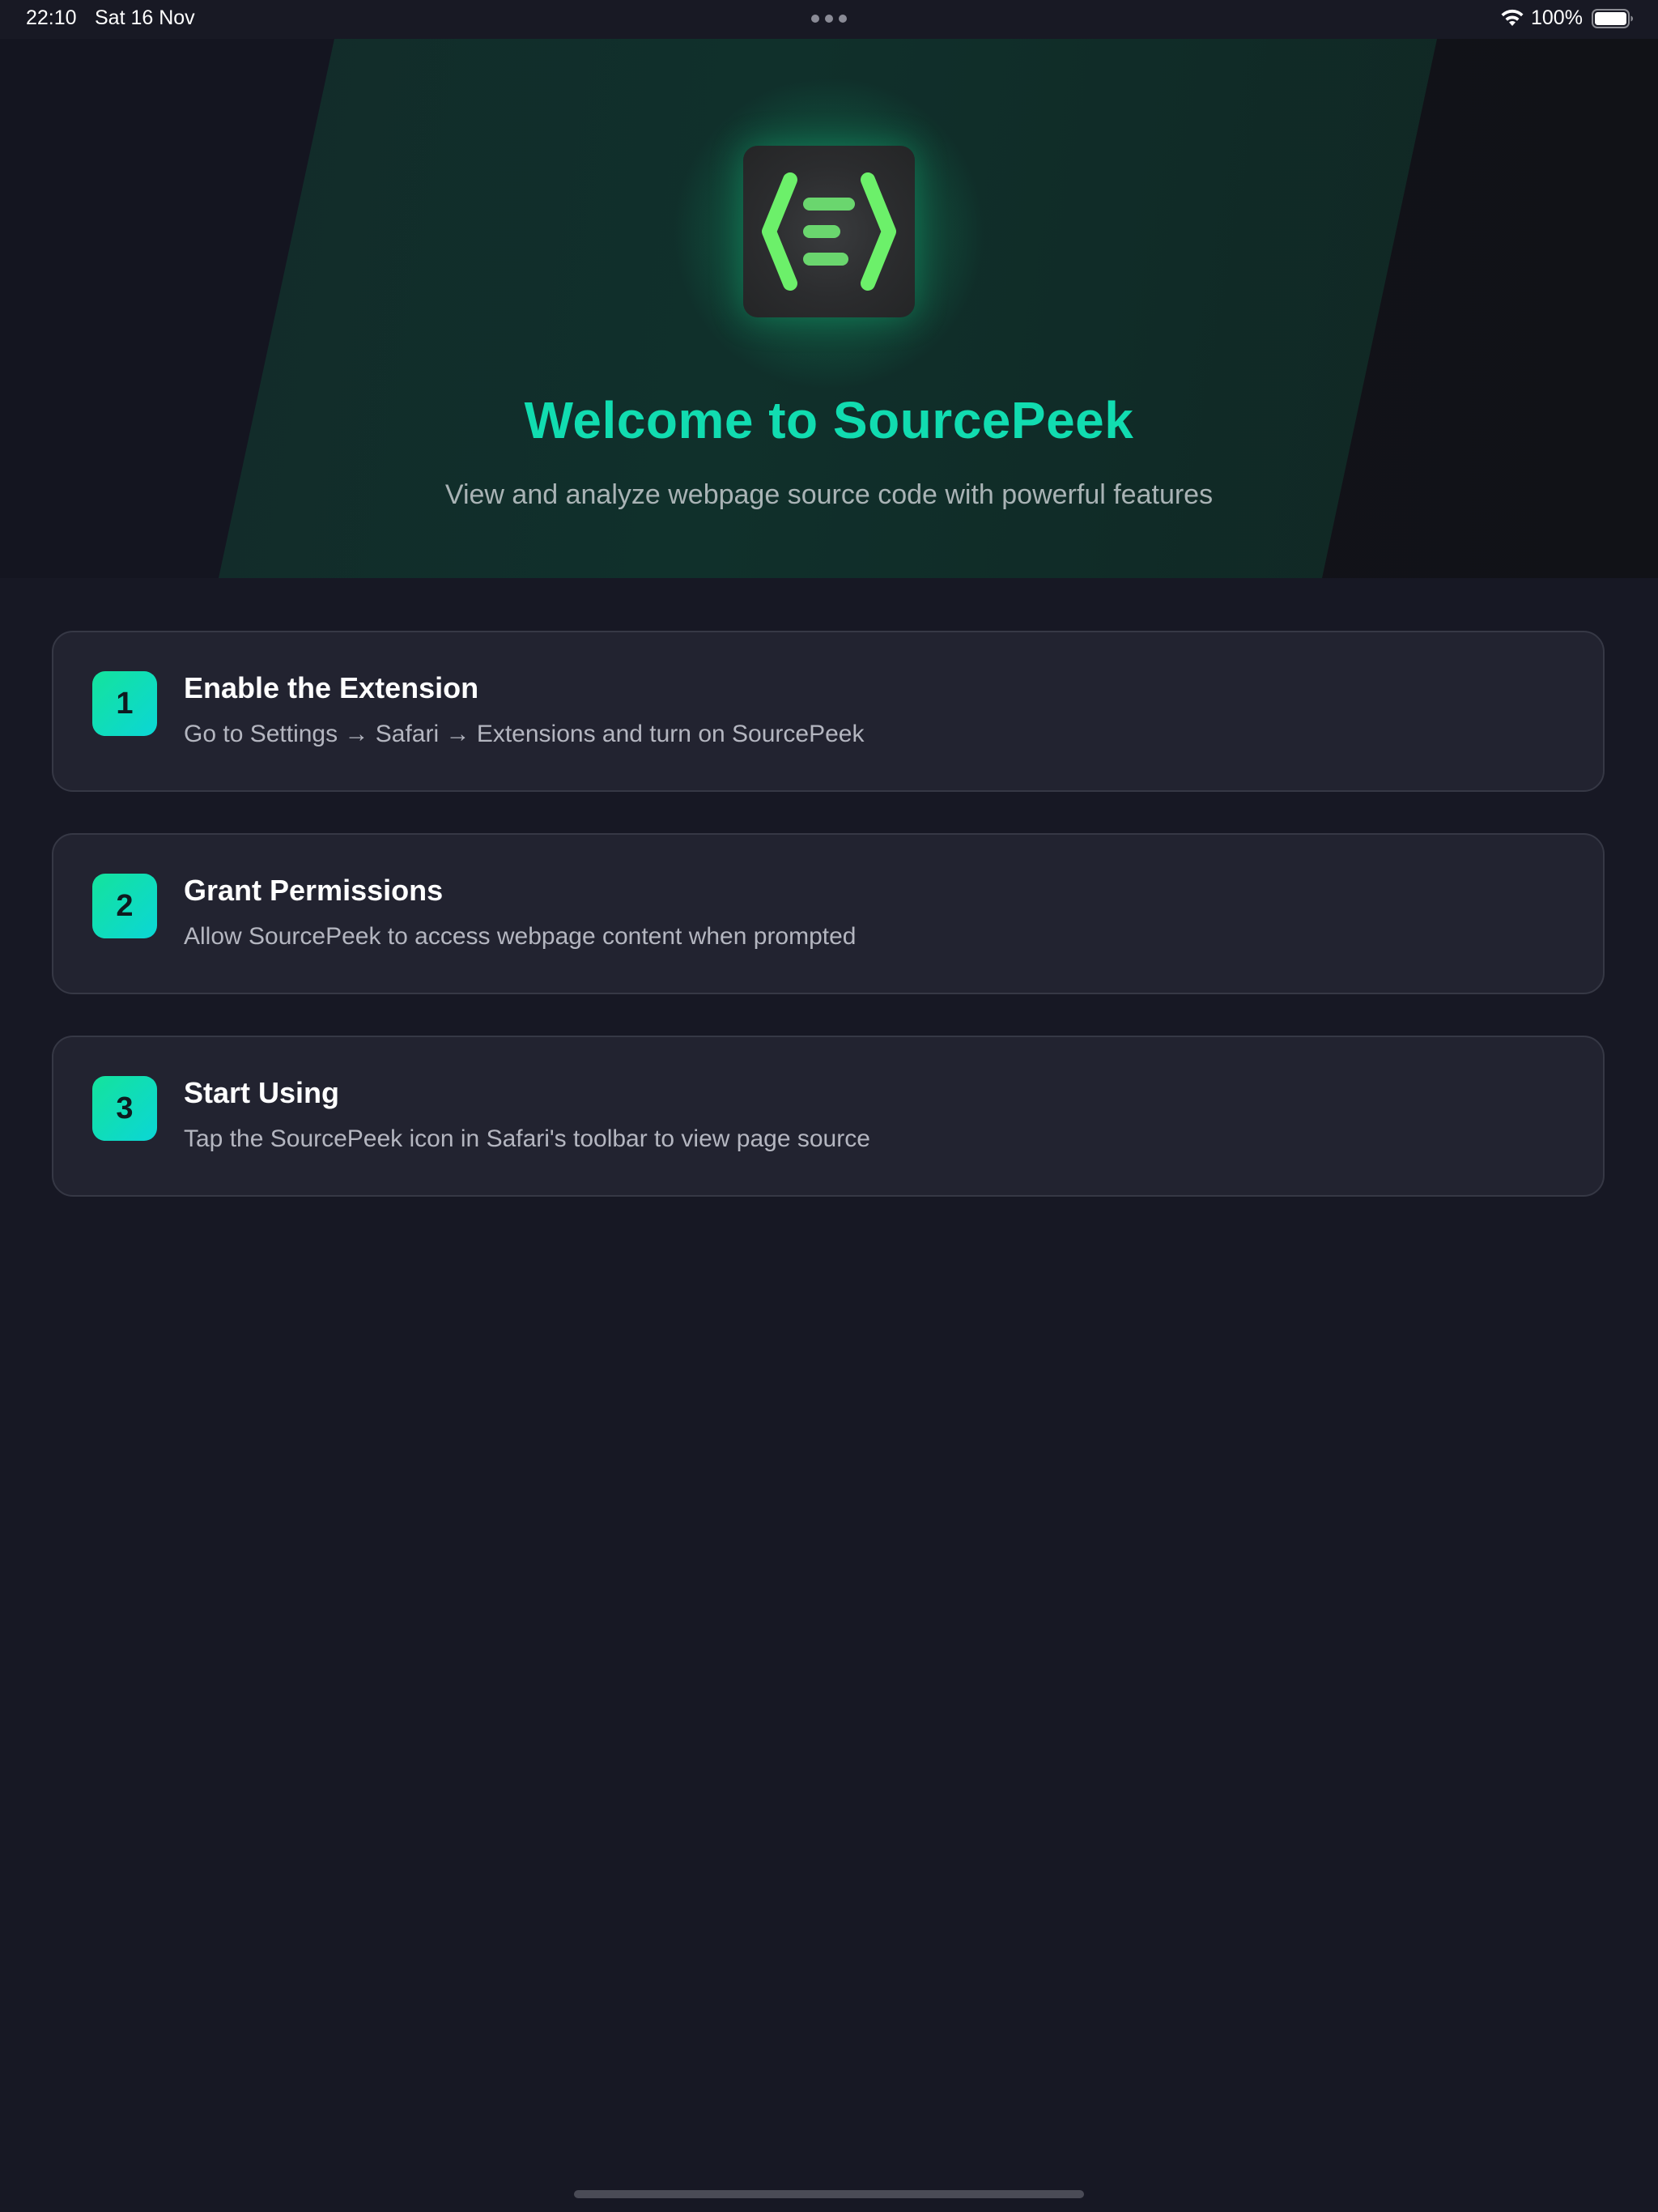  I want to click on battery-percentage: 100%, so click(1557, 18).